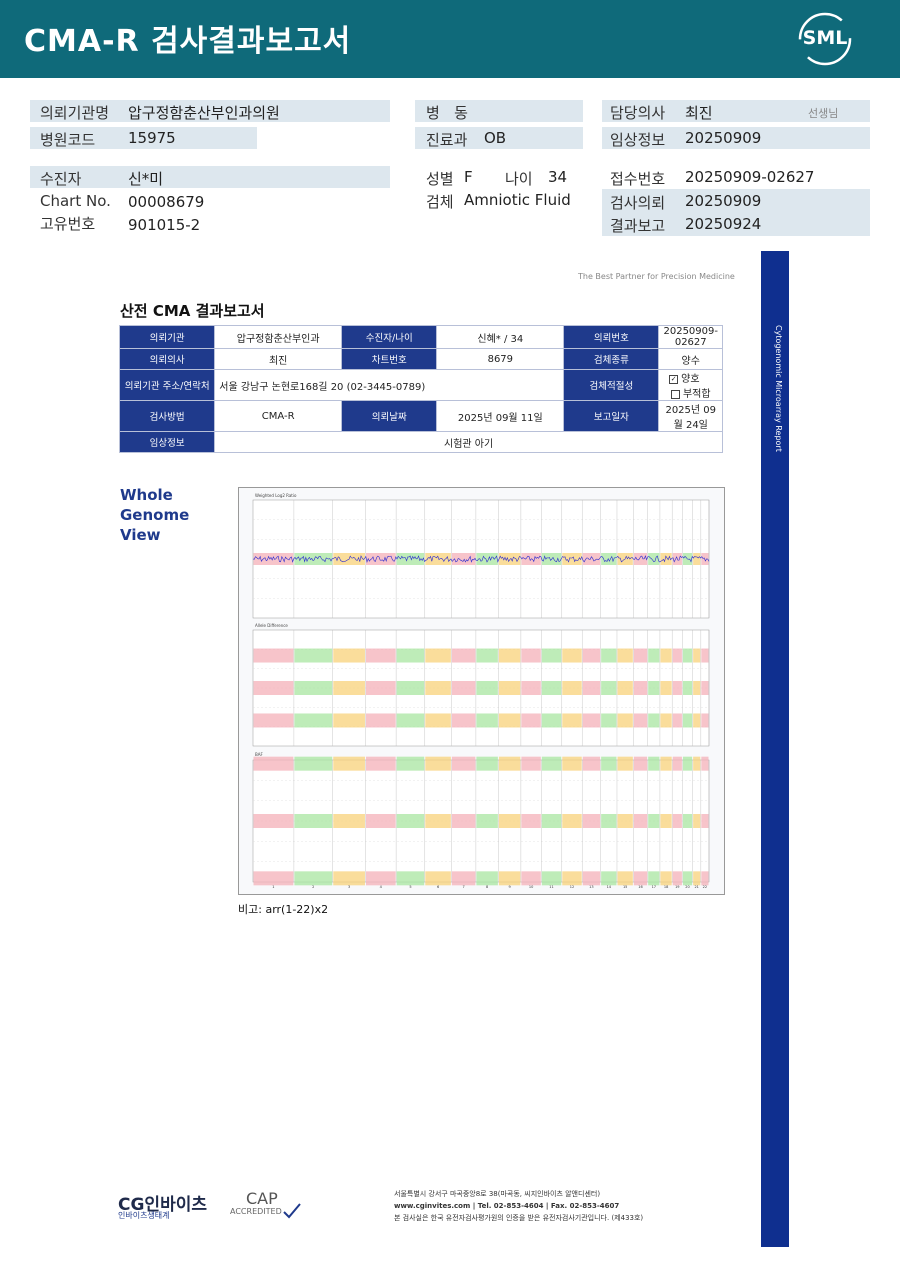 Image resolution: width=900 pixels, height=1271 pixels. Describe the element at coordinates (625, 887) in the screenshot. I see `svg-text: 15` at that location.